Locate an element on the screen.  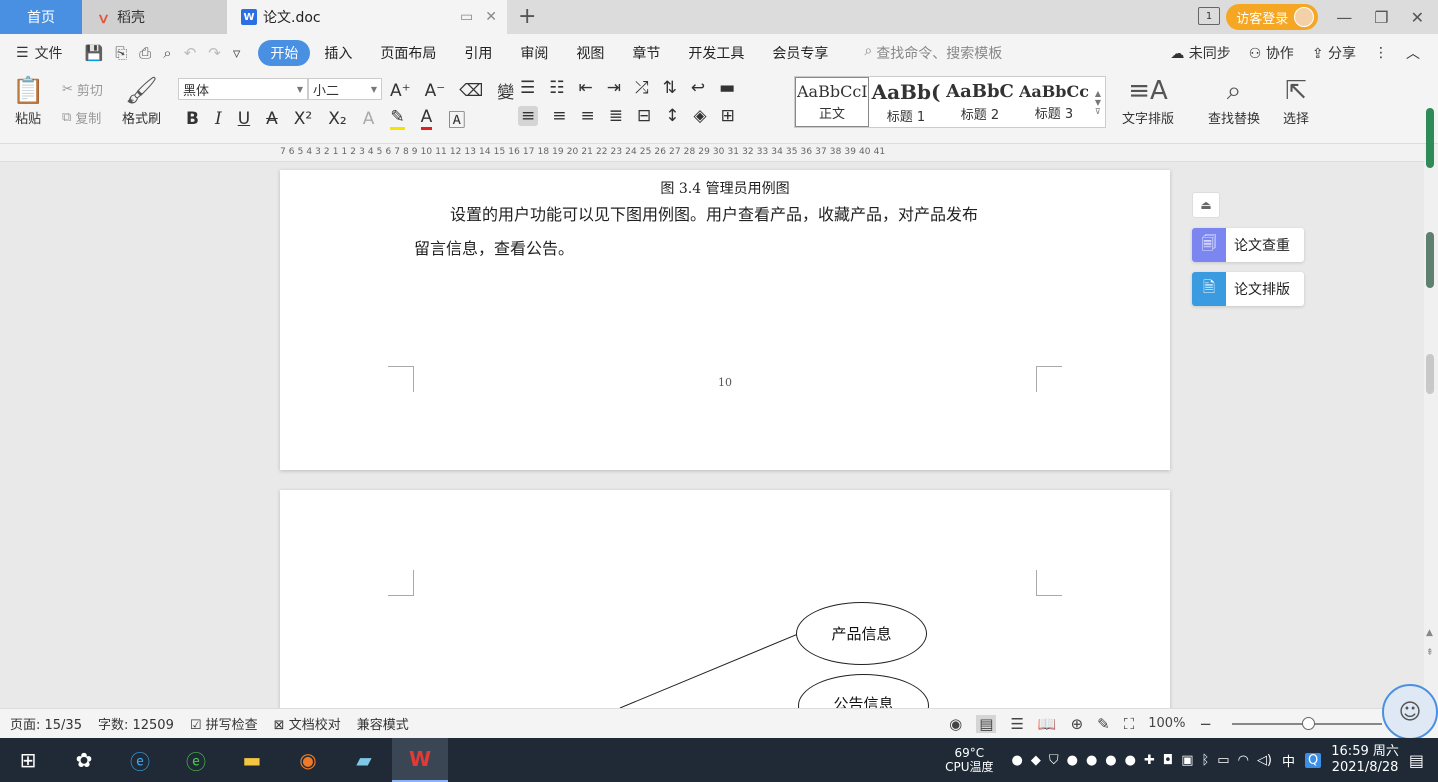
grow-font-icon: A⁺ is located at coordinates (400, 91).